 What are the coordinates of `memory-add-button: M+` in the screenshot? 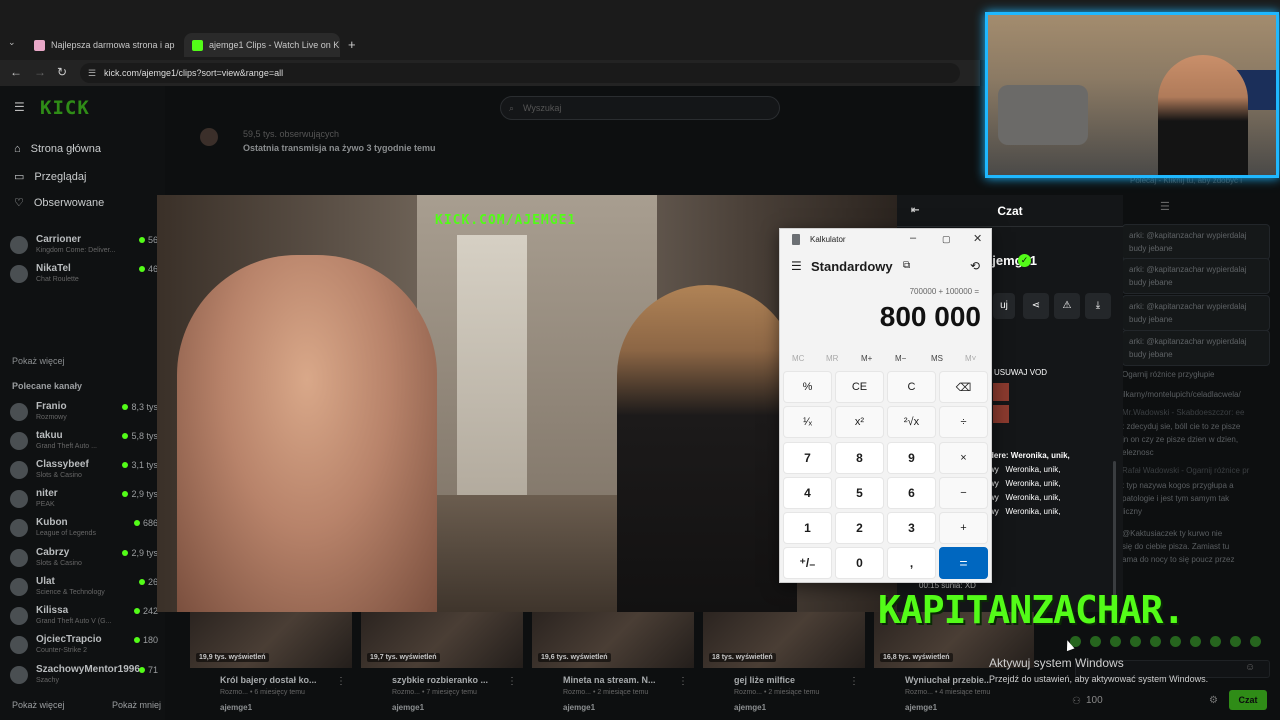 It's located at (866, 358).